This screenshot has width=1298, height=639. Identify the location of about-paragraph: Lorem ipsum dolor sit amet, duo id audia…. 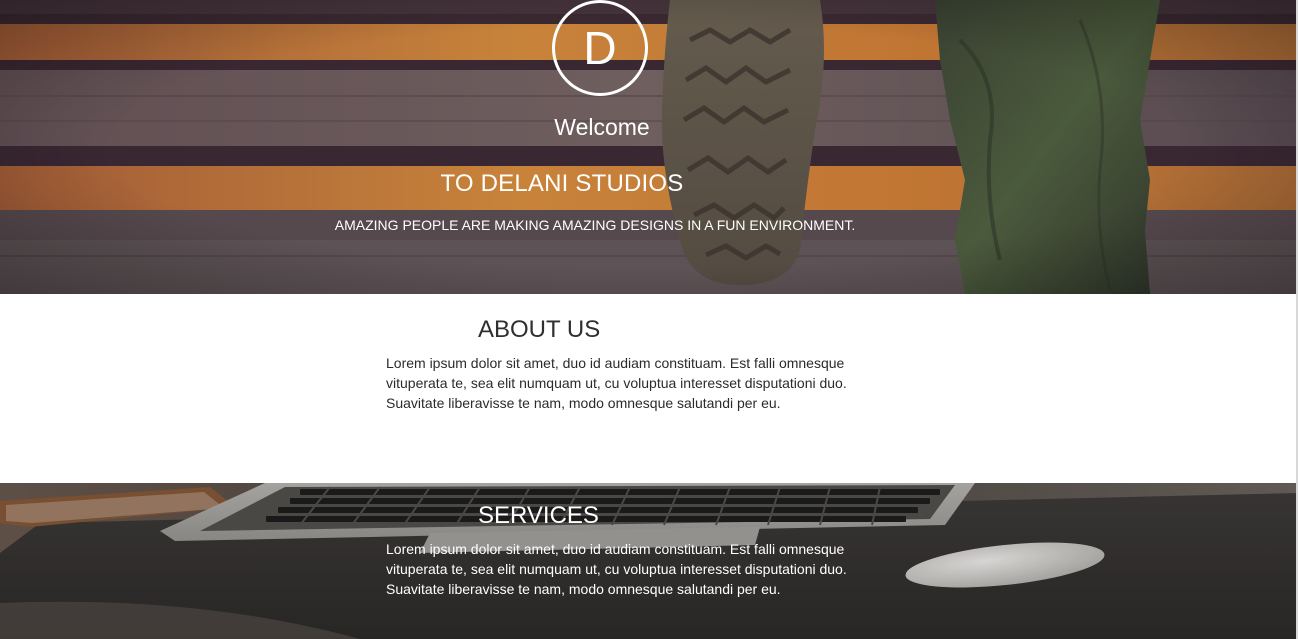
(616, 383).